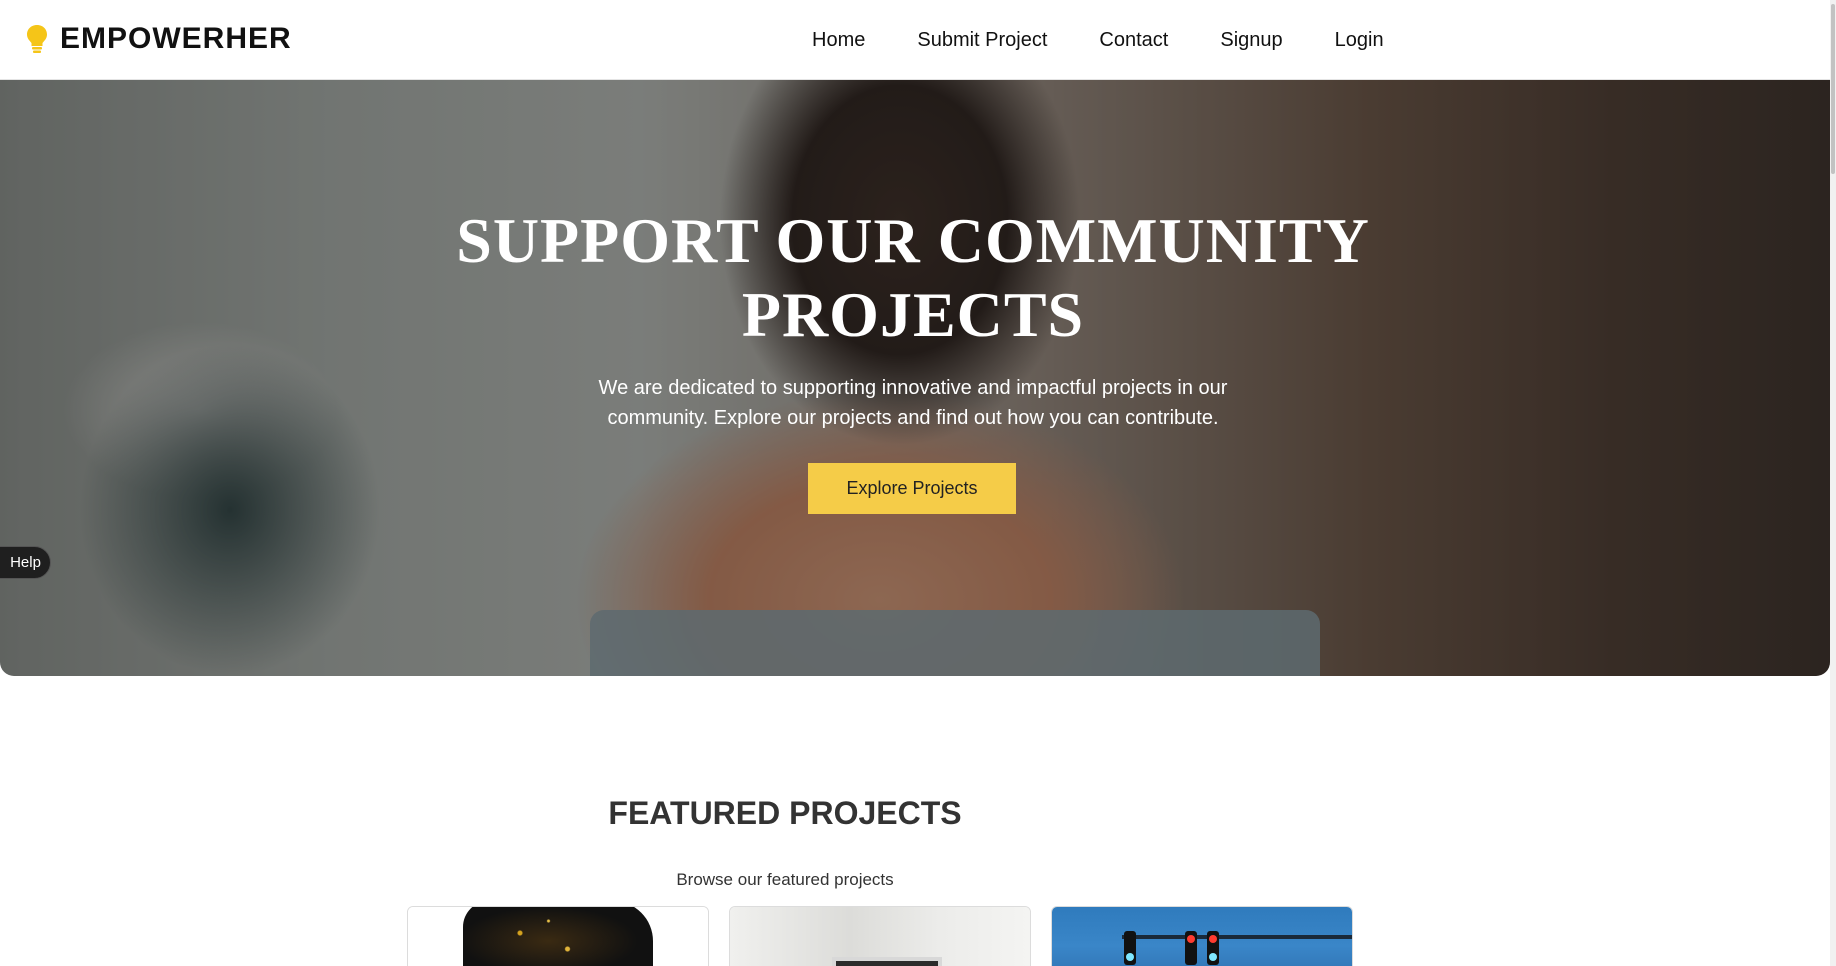 Image resolution: width=1836 pixels, height=966 pixels. Describe the element at coordinates (982, 40) in the screenshot. I see `nav-link-submit-project: Submit Project` at that location.